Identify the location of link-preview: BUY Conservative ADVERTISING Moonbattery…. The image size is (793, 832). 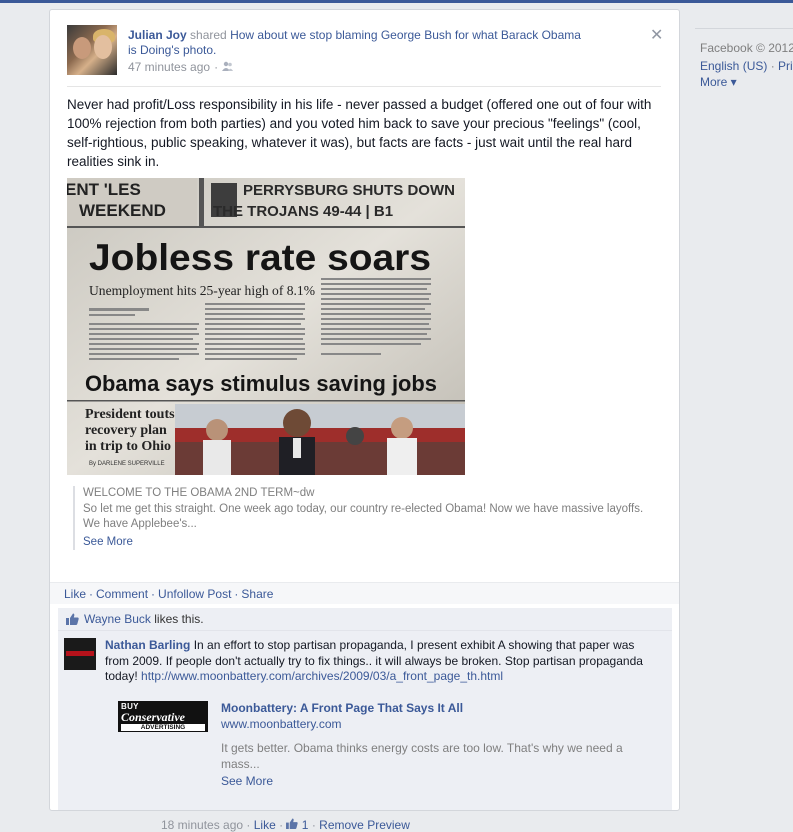
(383, 751).